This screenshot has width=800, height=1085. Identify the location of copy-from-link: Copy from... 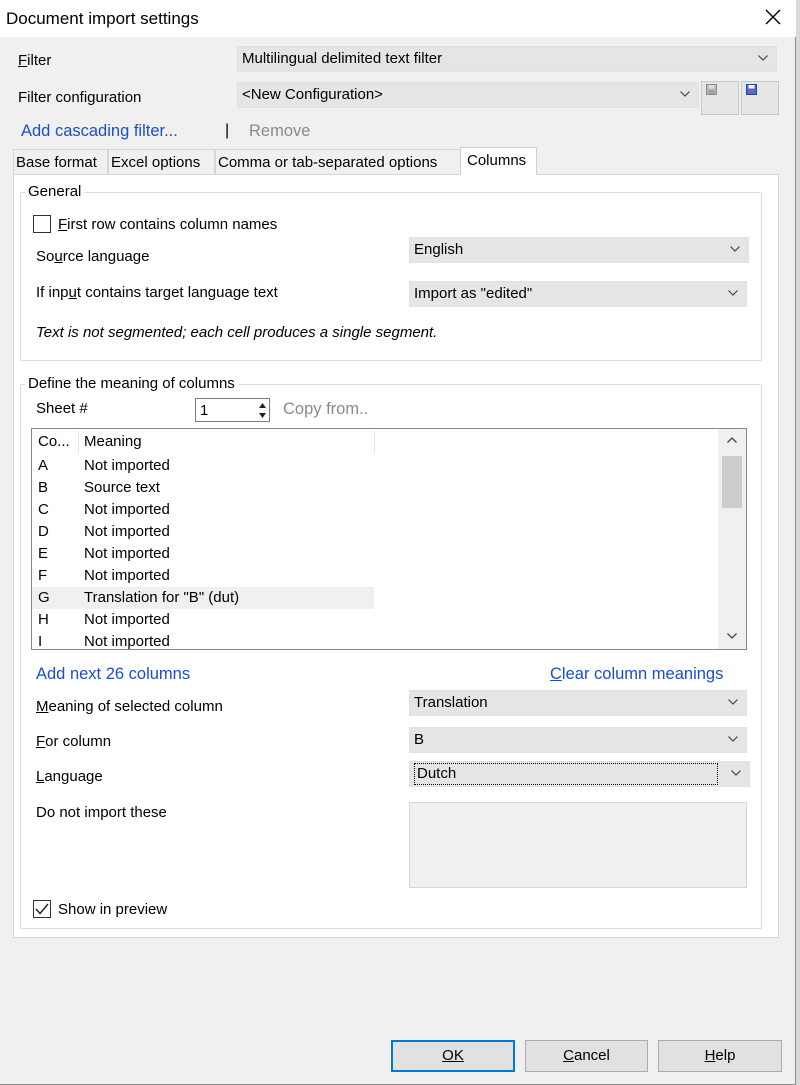
(326, 409).